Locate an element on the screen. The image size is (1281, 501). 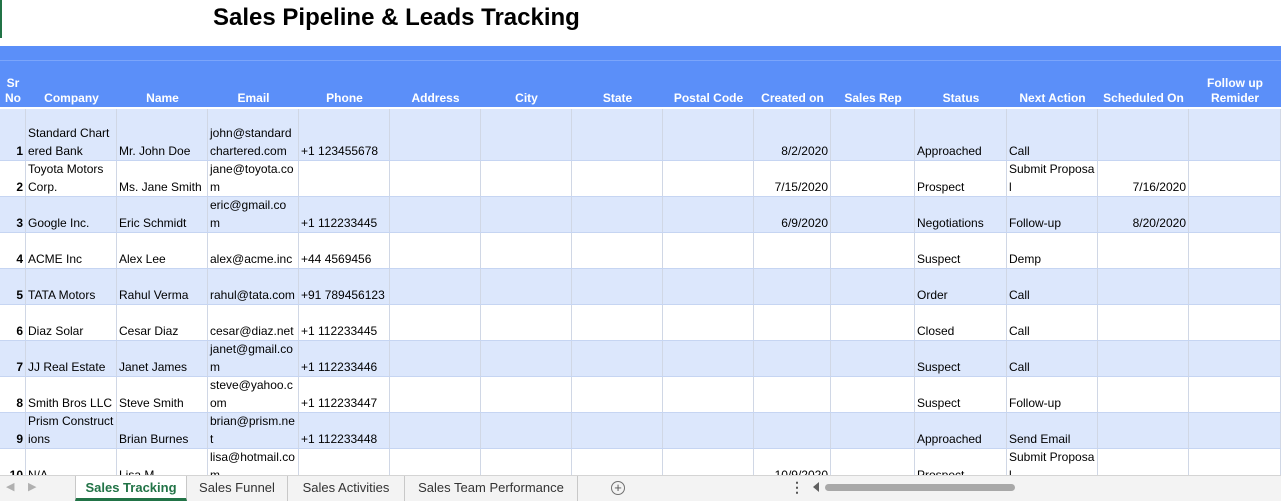
cell-status: Negotiations is located at coordinates (961, 214).